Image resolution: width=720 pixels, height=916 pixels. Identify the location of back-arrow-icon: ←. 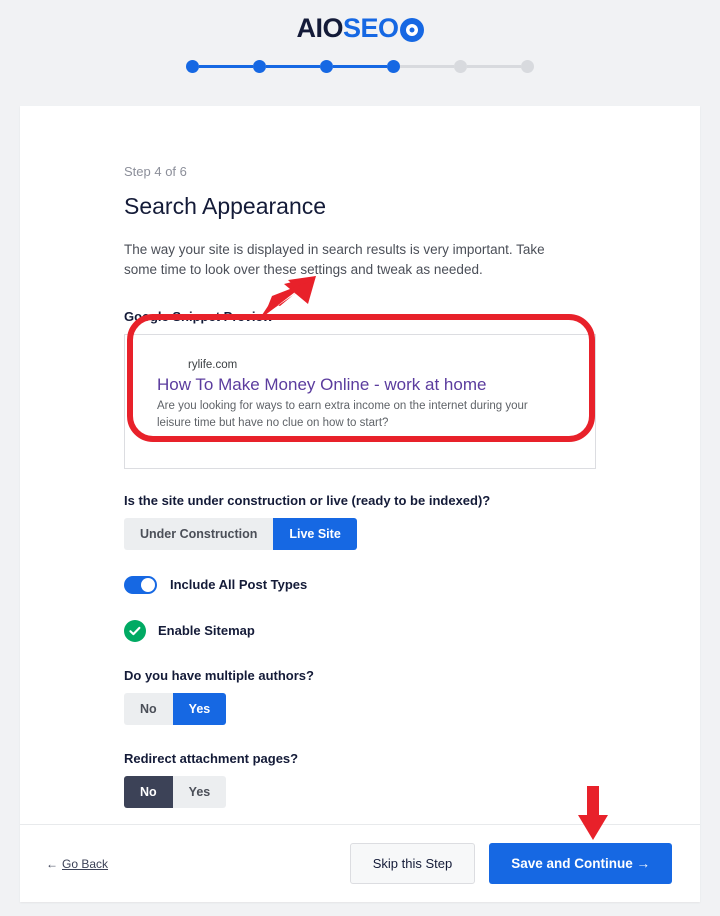
(52, 863).